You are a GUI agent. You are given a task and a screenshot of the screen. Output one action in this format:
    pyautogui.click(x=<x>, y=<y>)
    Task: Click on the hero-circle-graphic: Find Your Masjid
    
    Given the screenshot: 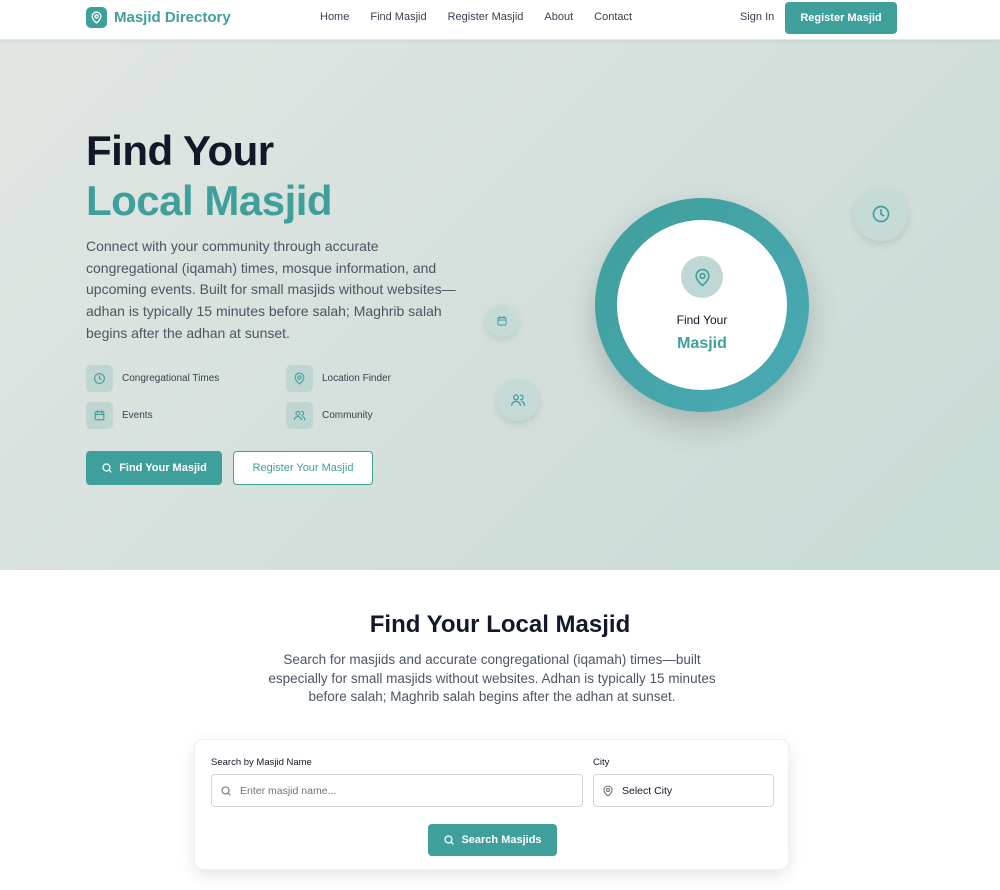 What is the action you would take?
    pyautogui.click(x=702, y=305)
    